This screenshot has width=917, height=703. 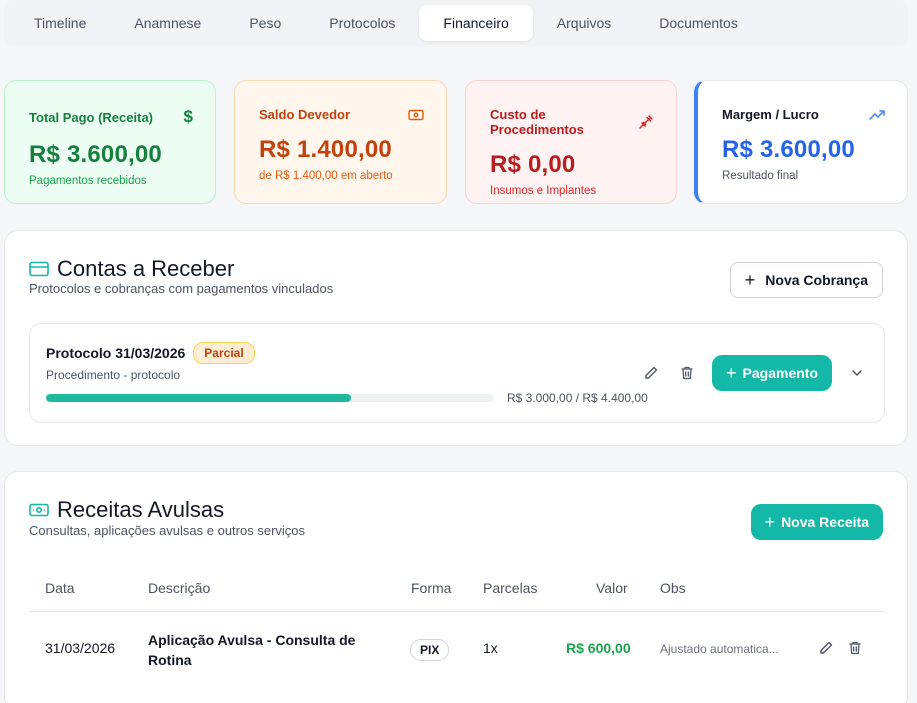 What do you see at coordinates (476, 23) in the screenshot?
I see `tab-financeiro: Financeiro` at bounding box center [476, 23].